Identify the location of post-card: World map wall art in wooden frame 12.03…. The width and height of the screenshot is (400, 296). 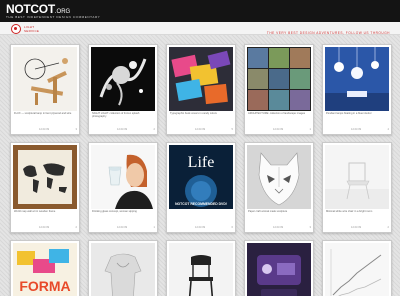
(45, 187).